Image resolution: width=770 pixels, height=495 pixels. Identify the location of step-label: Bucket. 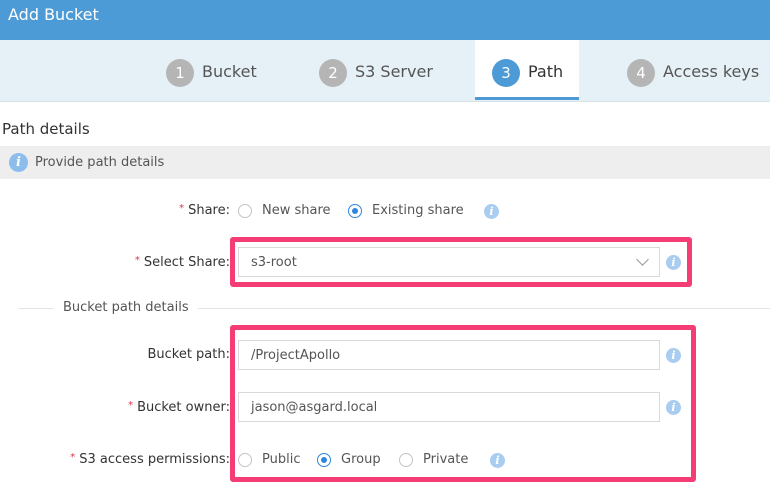
(229, 71).